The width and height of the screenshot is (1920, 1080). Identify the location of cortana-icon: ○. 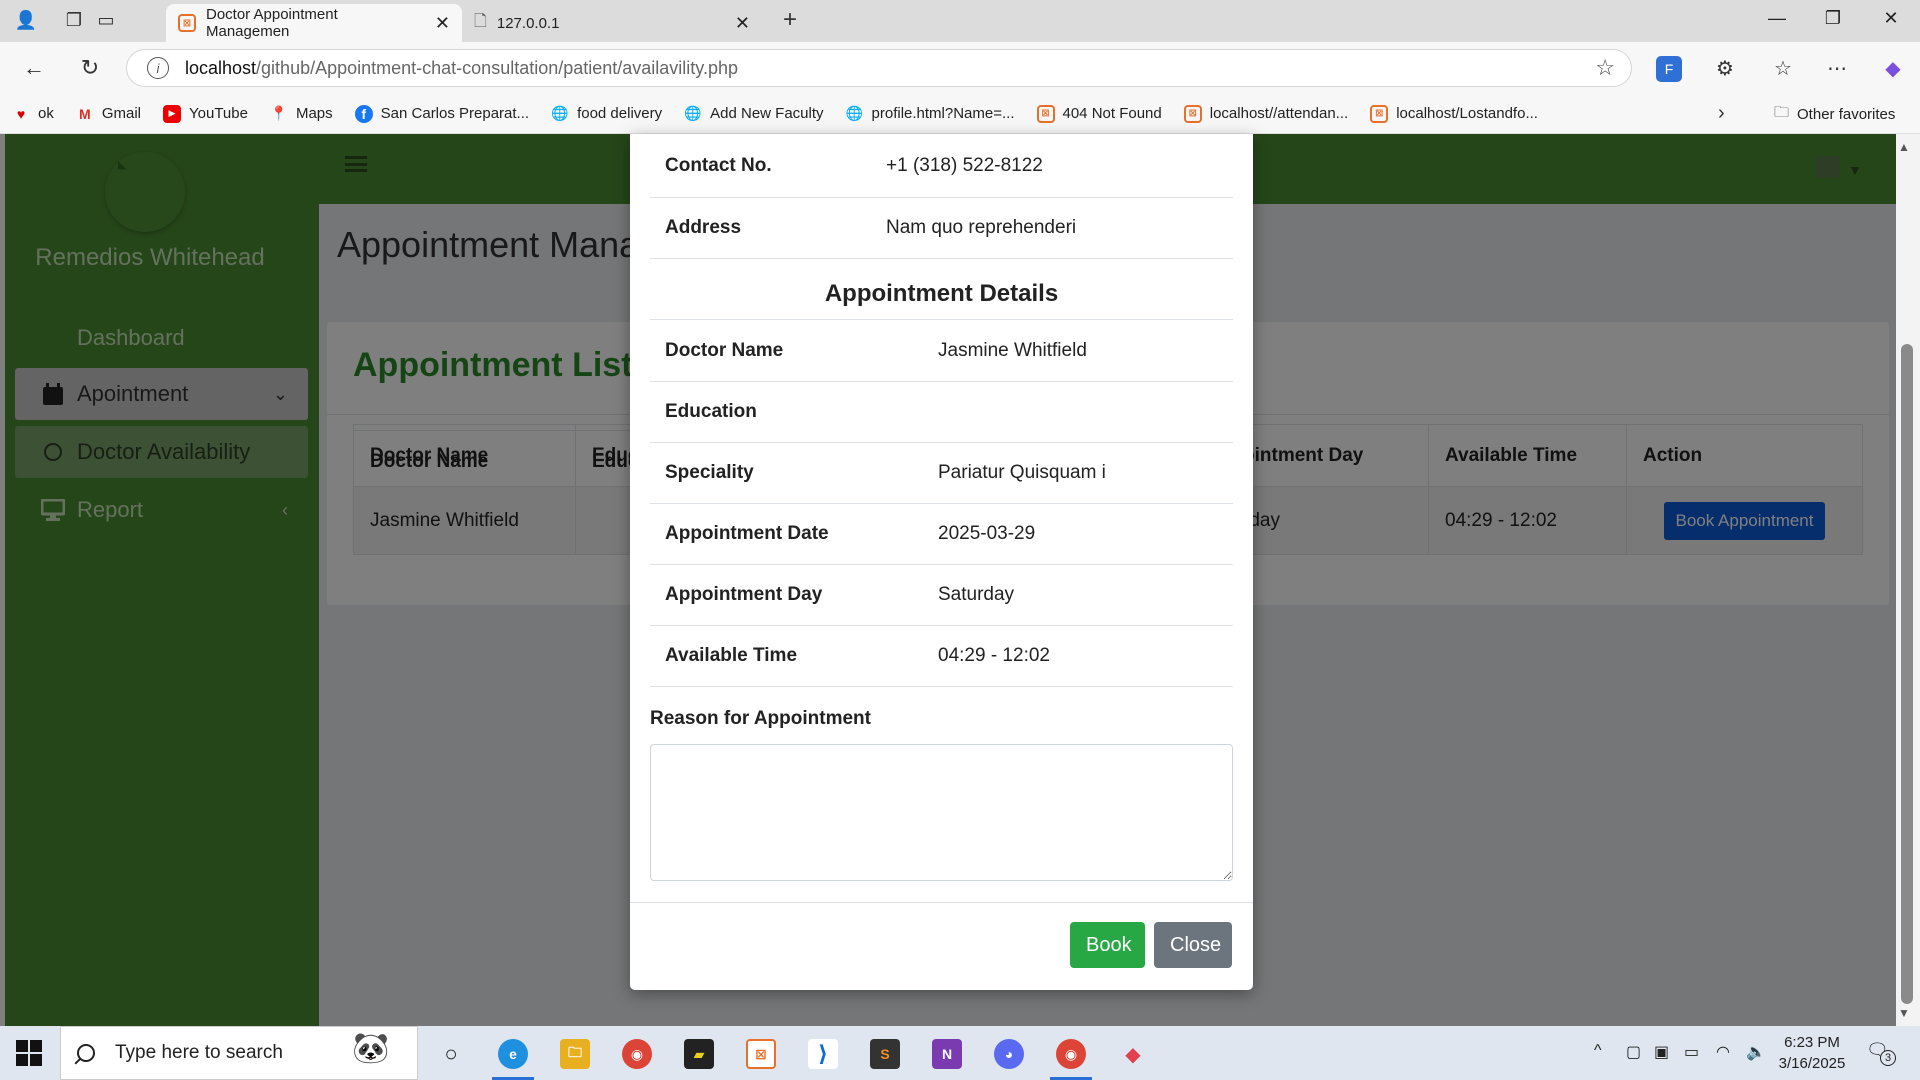
(451, 1054).